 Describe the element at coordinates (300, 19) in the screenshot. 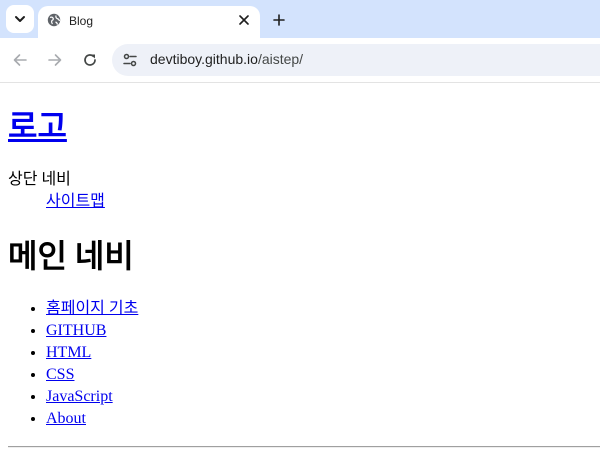

I see `tab-strip: Blog` at that location.